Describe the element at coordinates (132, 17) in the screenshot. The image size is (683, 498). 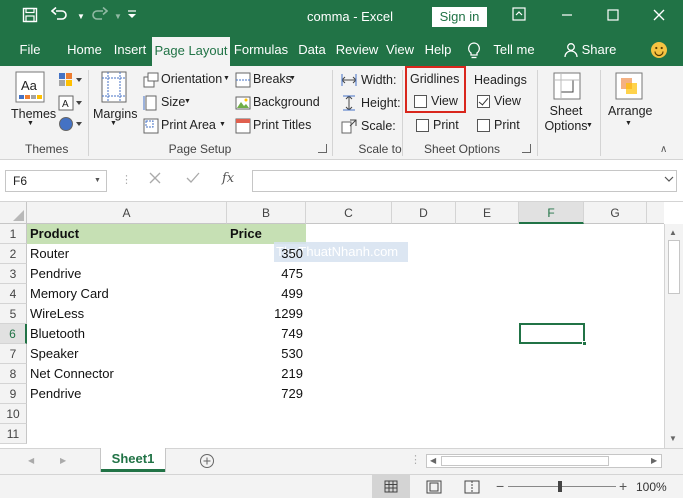
I see `customize-qat-icon` at that location.